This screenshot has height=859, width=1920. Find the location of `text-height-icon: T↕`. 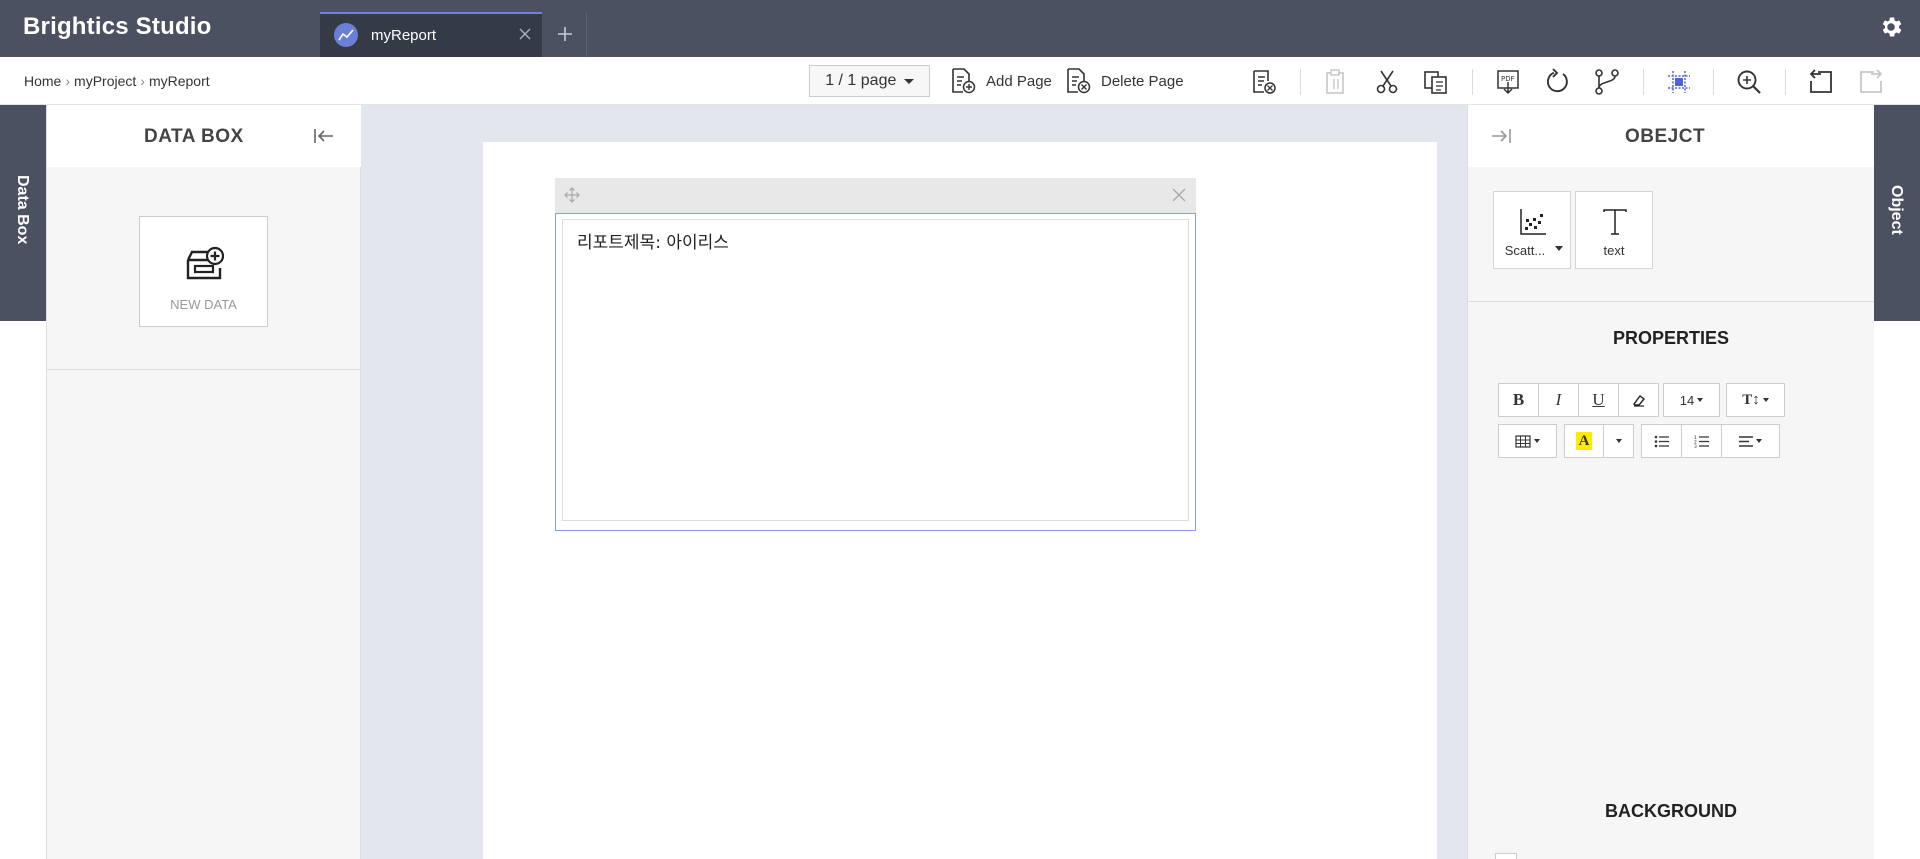

text-height-icon: T↕ is located at coordinates (1751, 399).